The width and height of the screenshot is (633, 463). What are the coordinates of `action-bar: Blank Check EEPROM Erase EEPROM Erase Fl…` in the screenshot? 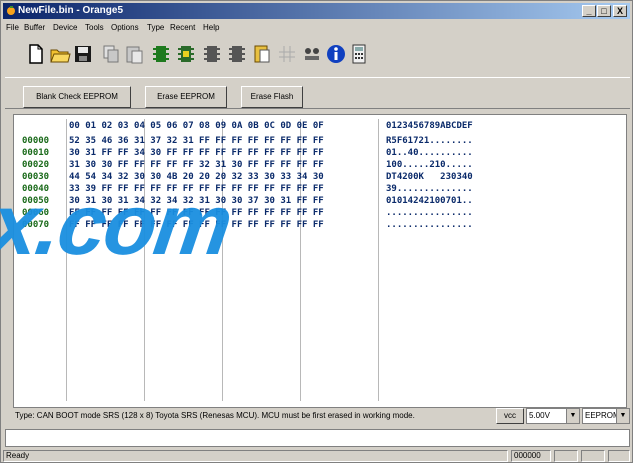 It's located at (317, 93).